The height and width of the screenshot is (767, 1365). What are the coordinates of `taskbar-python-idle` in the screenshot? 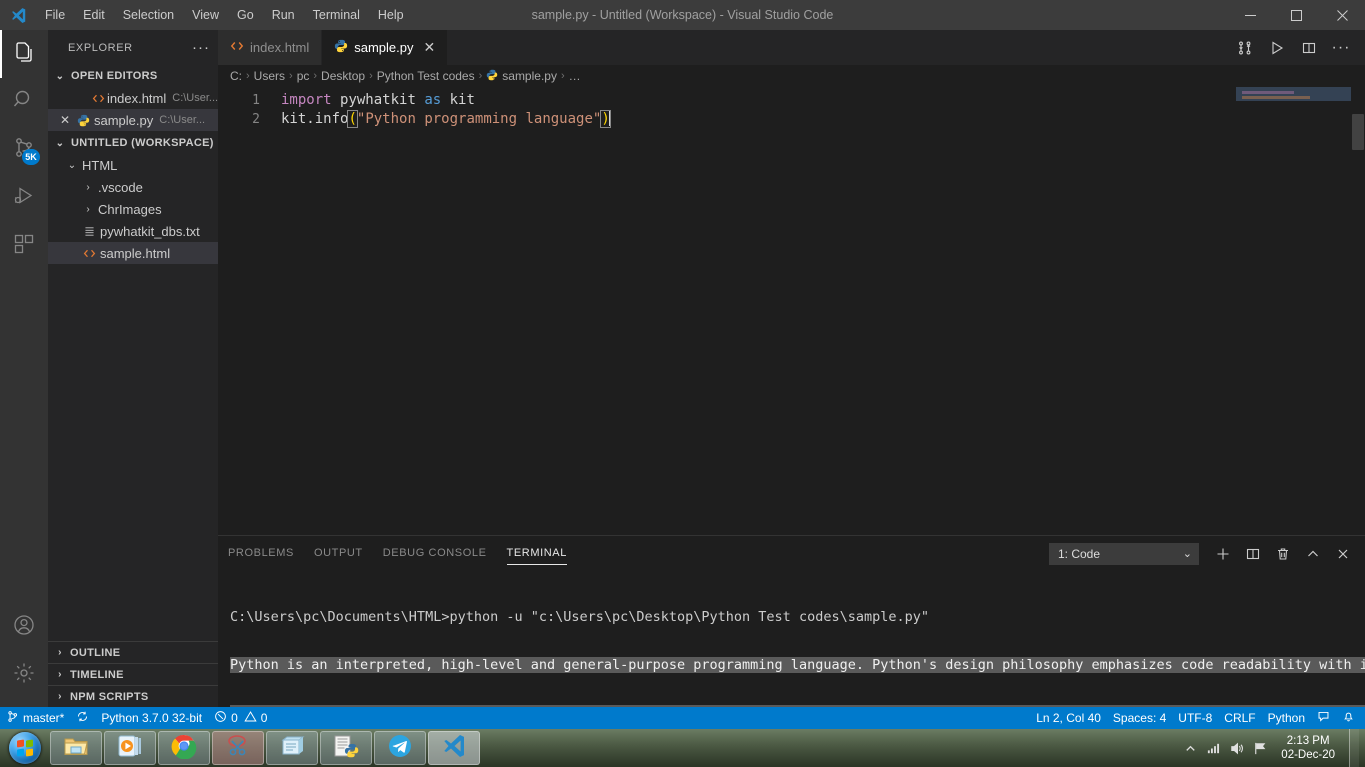 It's located at (346, 748).